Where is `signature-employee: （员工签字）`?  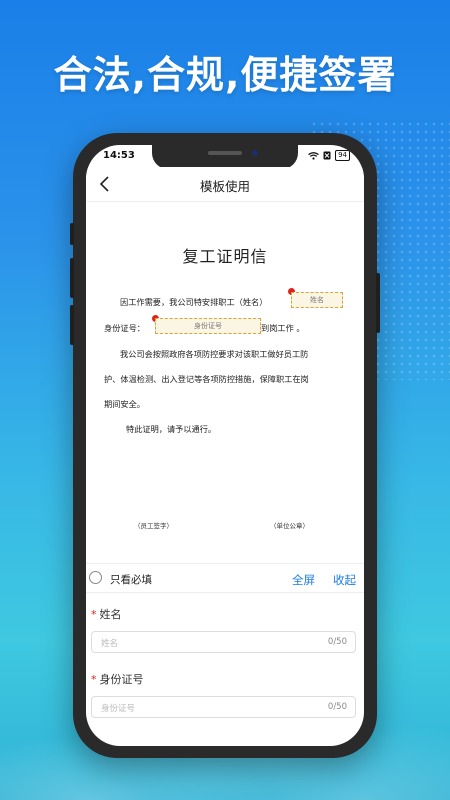
signature-employee: （员工签字） is located at coordinates (153, 526).